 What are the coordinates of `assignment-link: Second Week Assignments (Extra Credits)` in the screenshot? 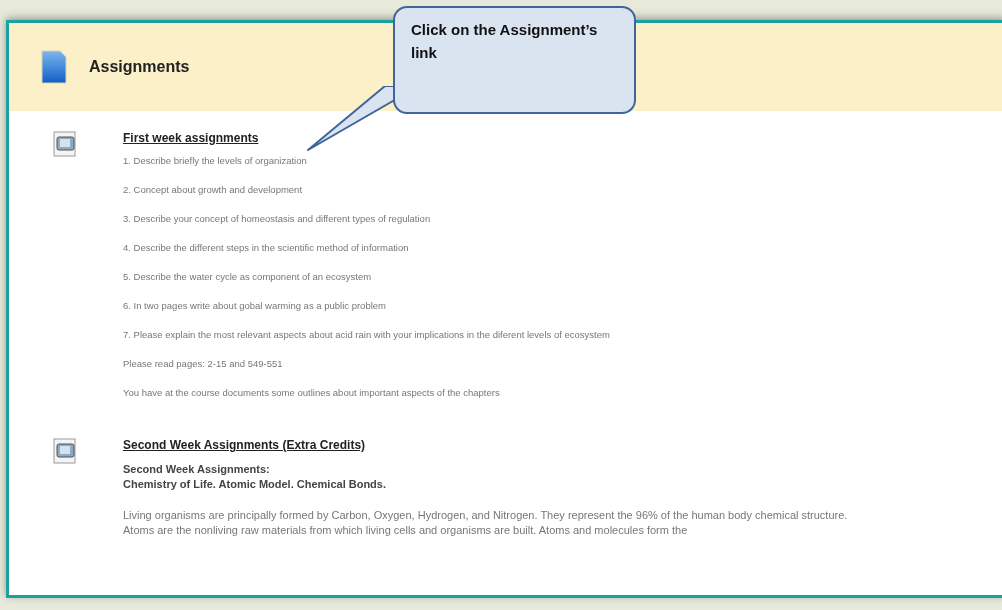 It's located at (244, 445).